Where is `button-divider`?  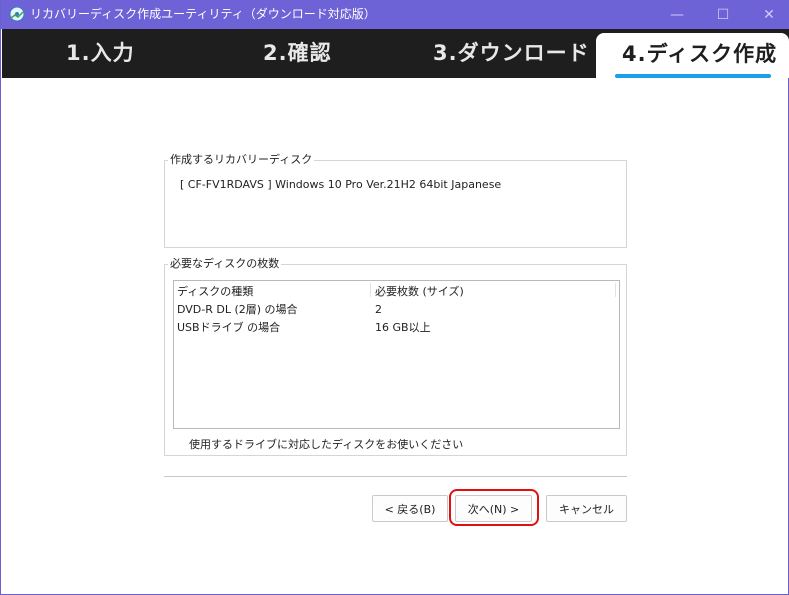
button-divider is located at coordinates (395, 476).